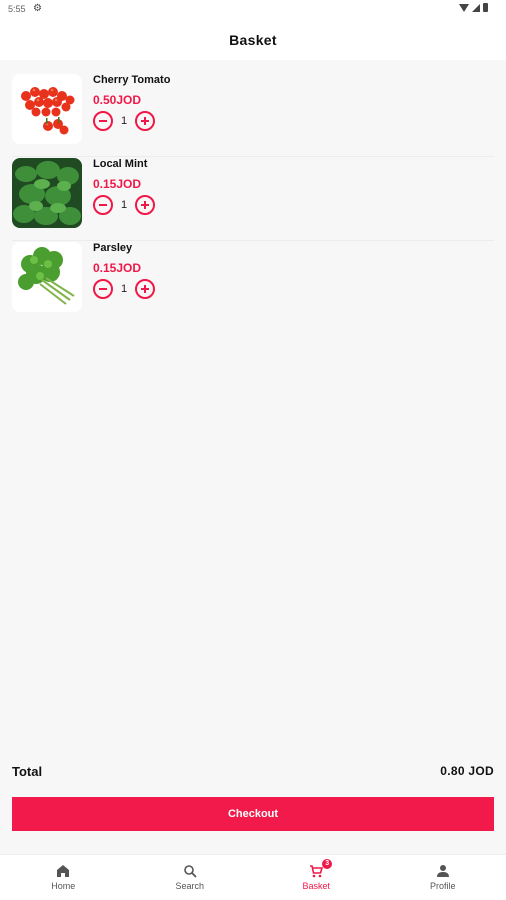 The image size is (506, 900). I want to click on gear-icon: ⚙, so click(37, 8).